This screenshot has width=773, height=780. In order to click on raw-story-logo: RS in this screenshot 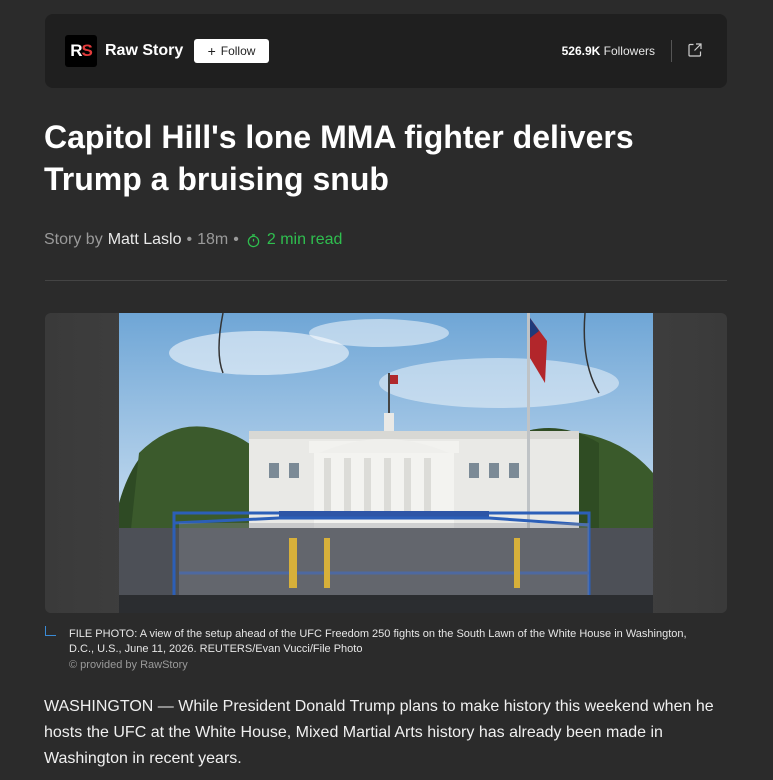, I will do `click(81, 51)`.